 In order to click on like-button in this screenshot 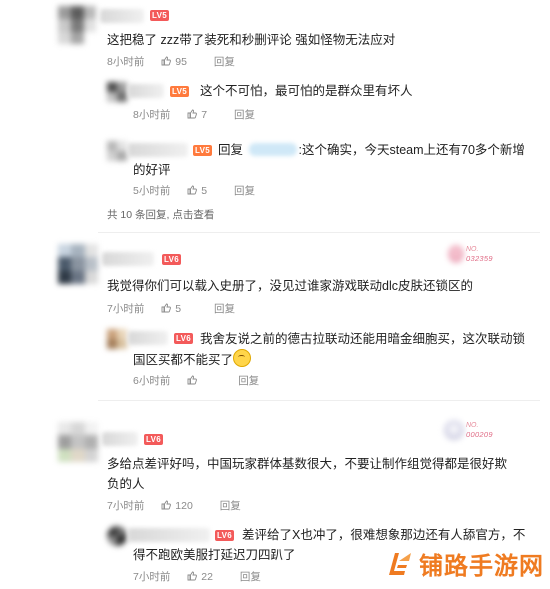, I will do `click(194, 381)`.